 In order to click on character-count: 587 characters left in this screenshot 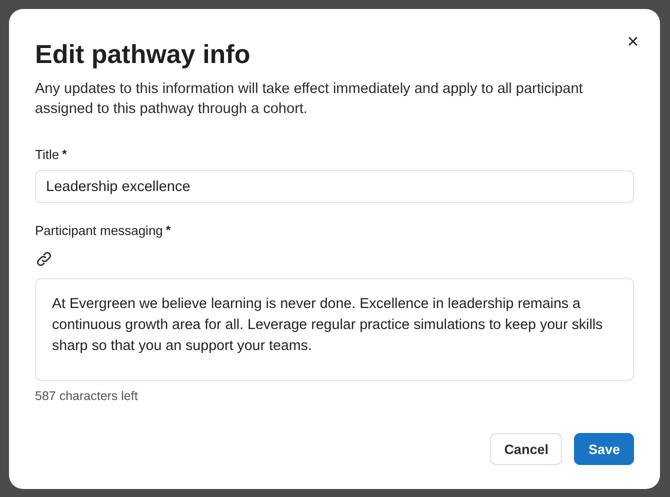, I will do `click(87, 396)`.